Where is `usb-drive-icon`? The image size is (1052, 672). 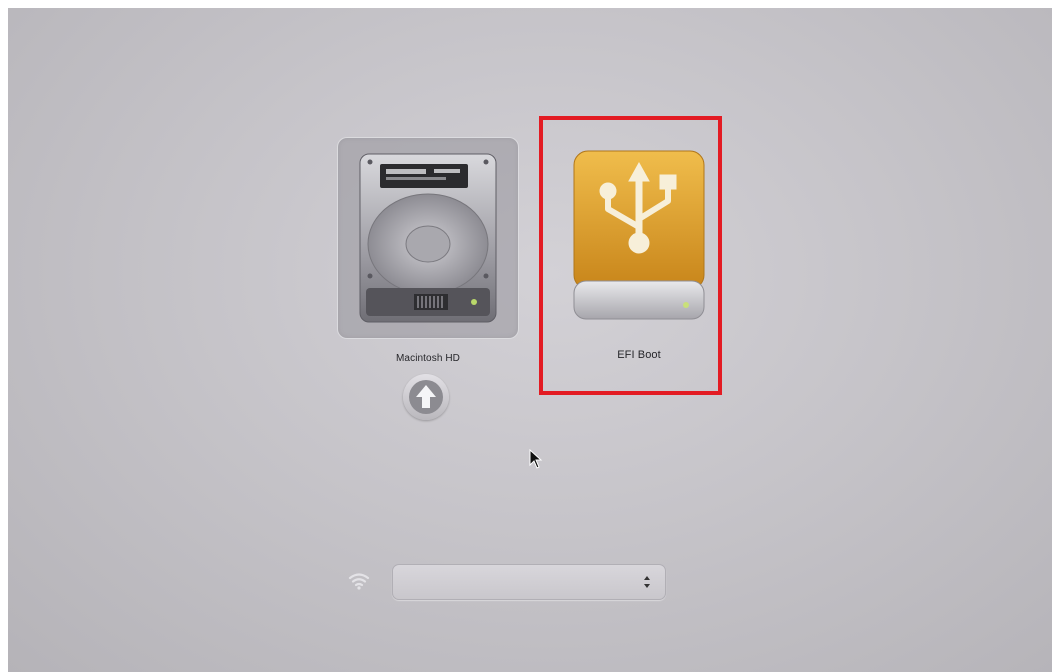
usb-drive-icon is located at coordinates (639, 235).